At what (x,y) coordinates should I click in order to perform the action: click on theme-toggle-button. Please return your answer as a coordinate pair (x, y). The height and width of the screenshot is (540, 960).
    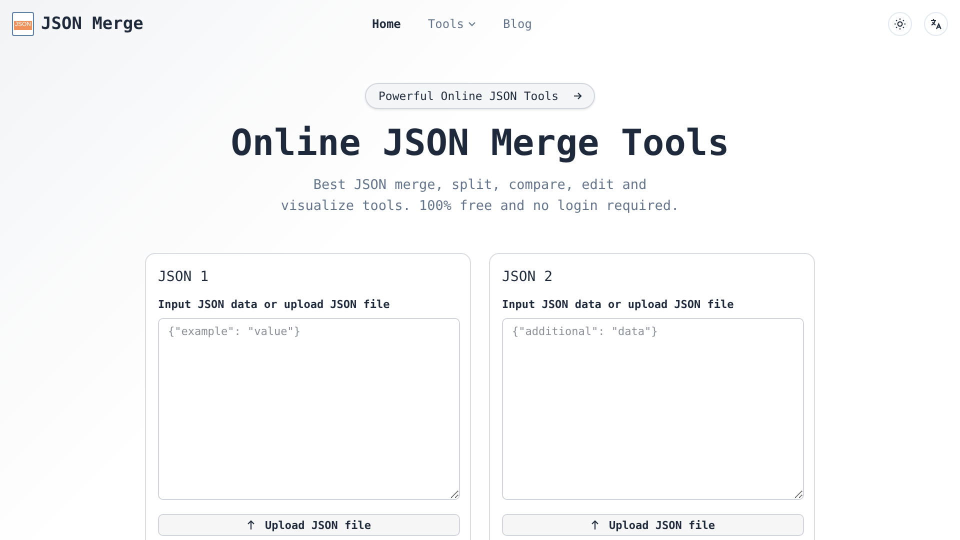
    Looking at the image, I should click on (900, 24).